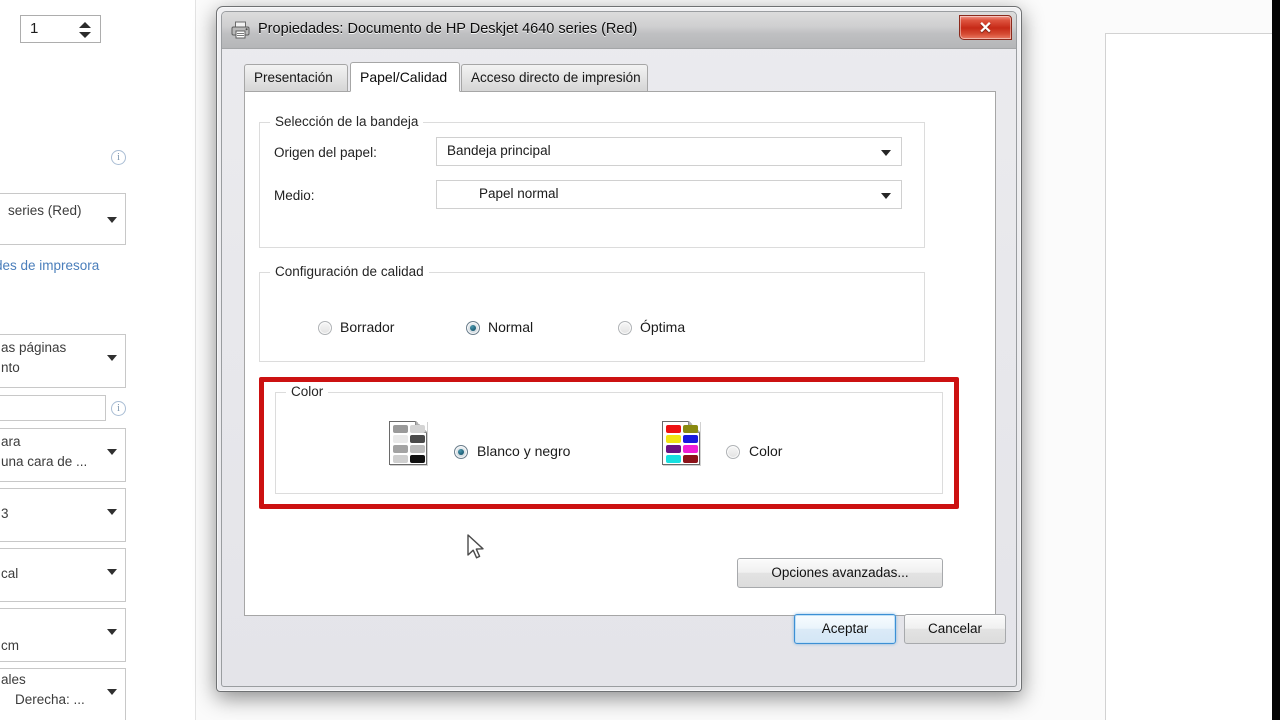 The width and height of the screenshot is (1280, 720). I want to click on tab-label: Presentación, so click(293, 77).